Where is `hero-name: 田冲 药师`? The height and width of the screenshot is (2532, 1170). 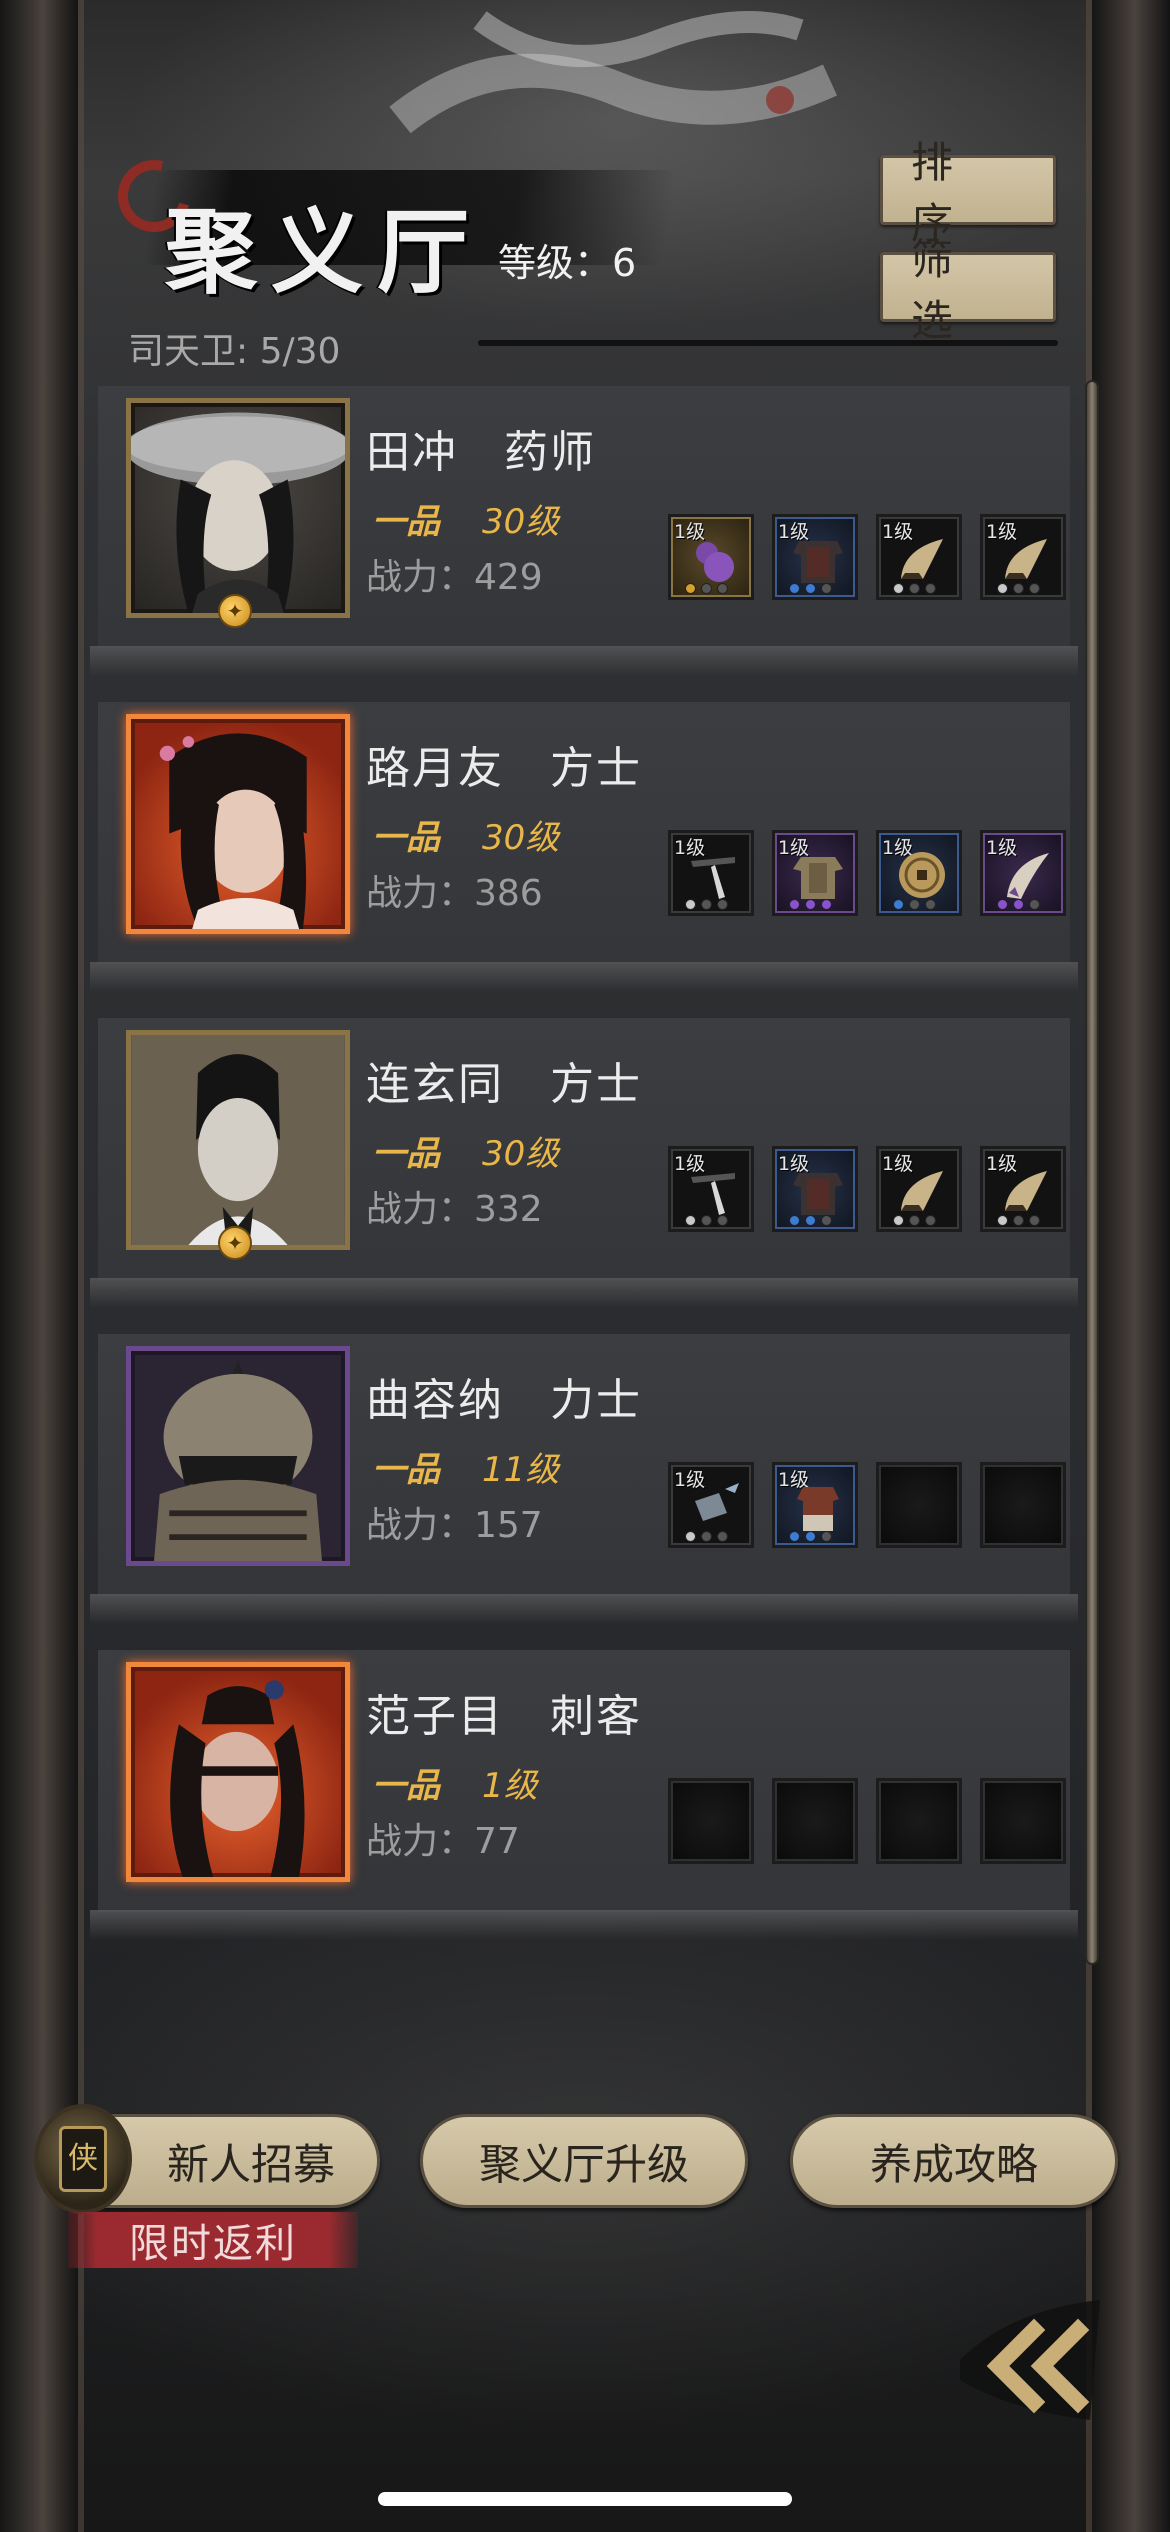
hero-name: 田冲 药师 is located at coordinates (481, 452).